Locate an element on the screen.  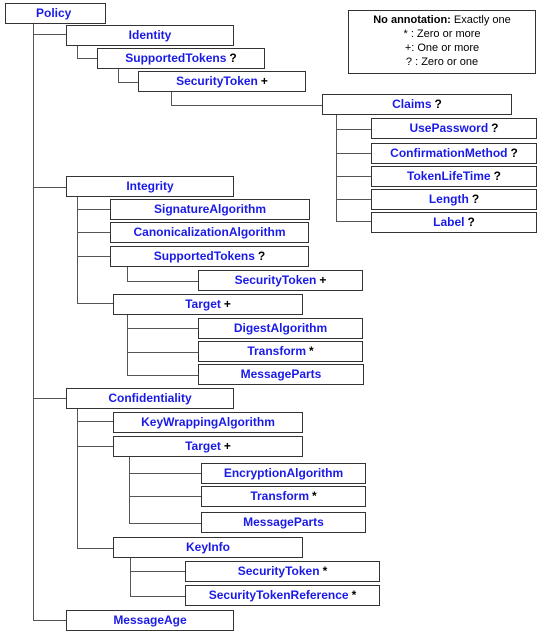
node-token-lifetime: TokenLifeTime? is located at coordinates (454, 176).